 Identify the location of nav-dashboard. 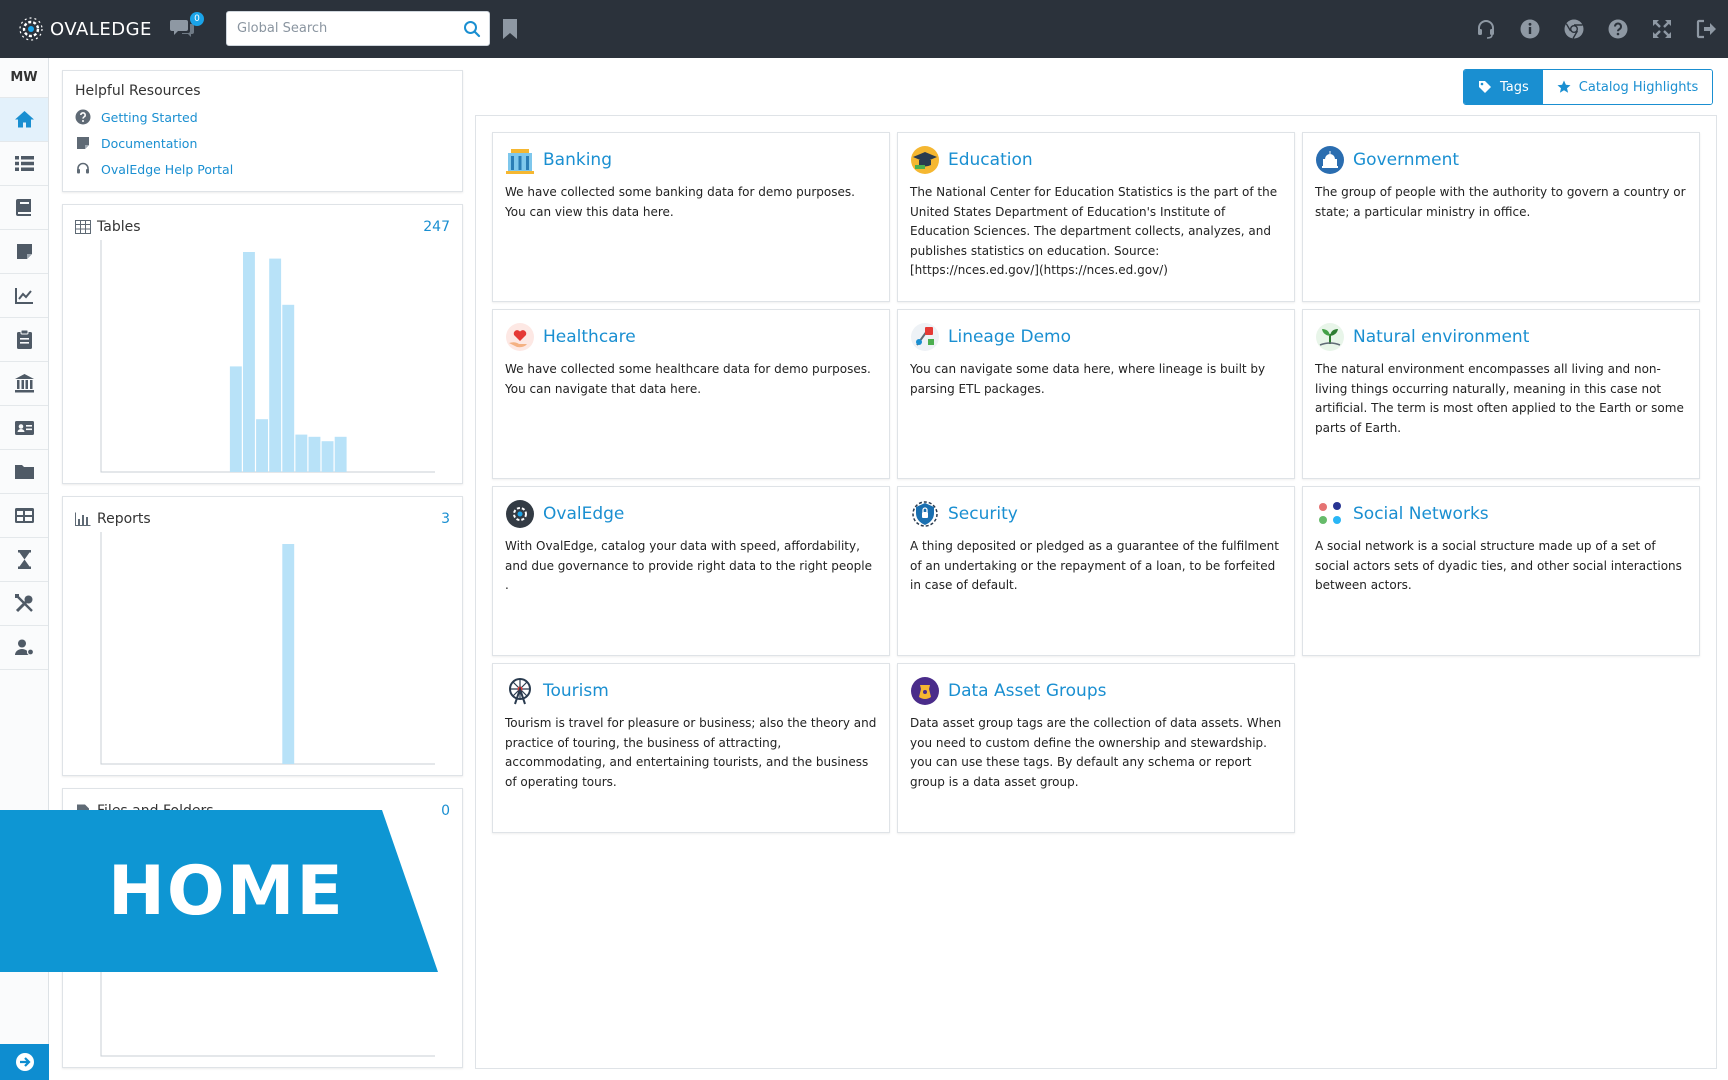
(24, 516).